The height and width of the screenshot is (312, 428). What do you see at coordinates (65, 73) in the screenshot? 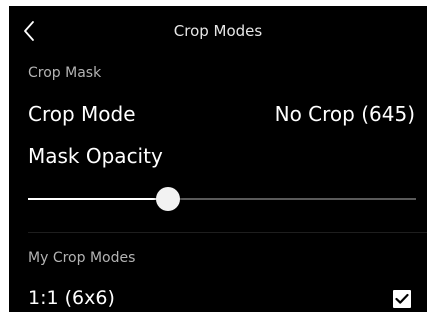
I see `section-header-crop-mask: Crop Mask` at bounding box center [65, 73].